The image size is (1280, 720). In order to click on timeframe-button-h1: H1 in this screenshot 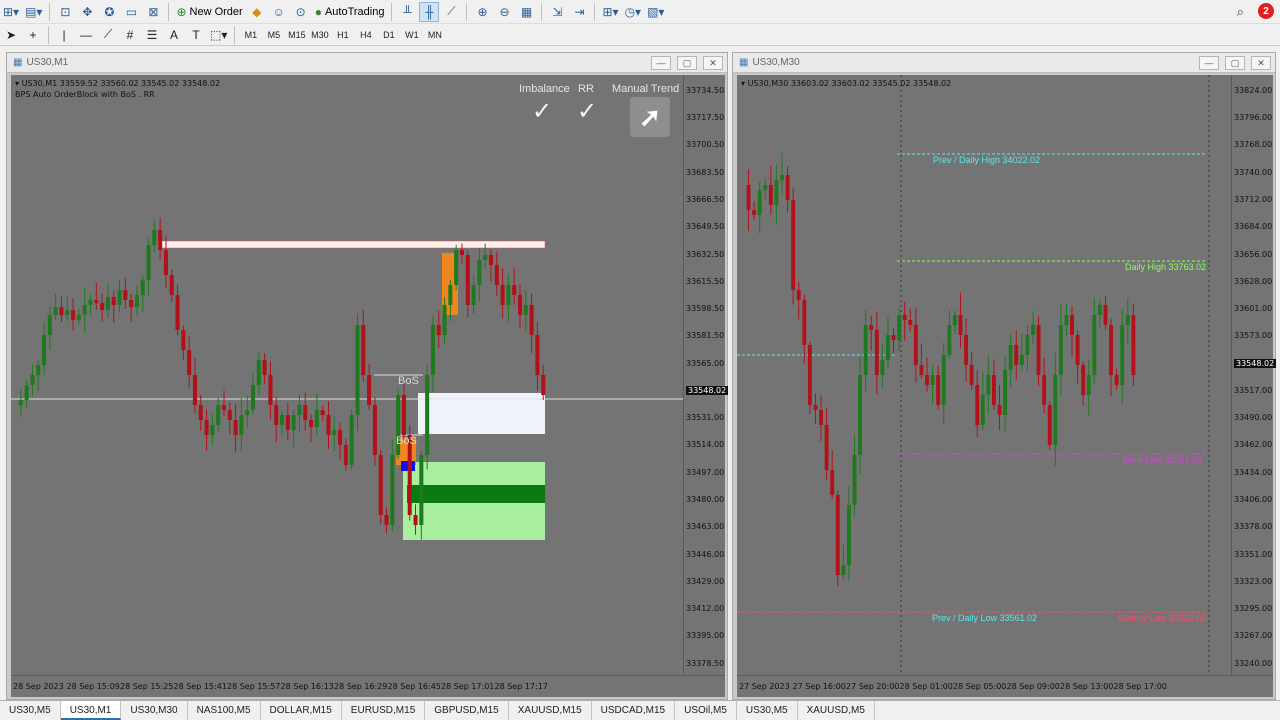, I will do `click(342, 35)`.